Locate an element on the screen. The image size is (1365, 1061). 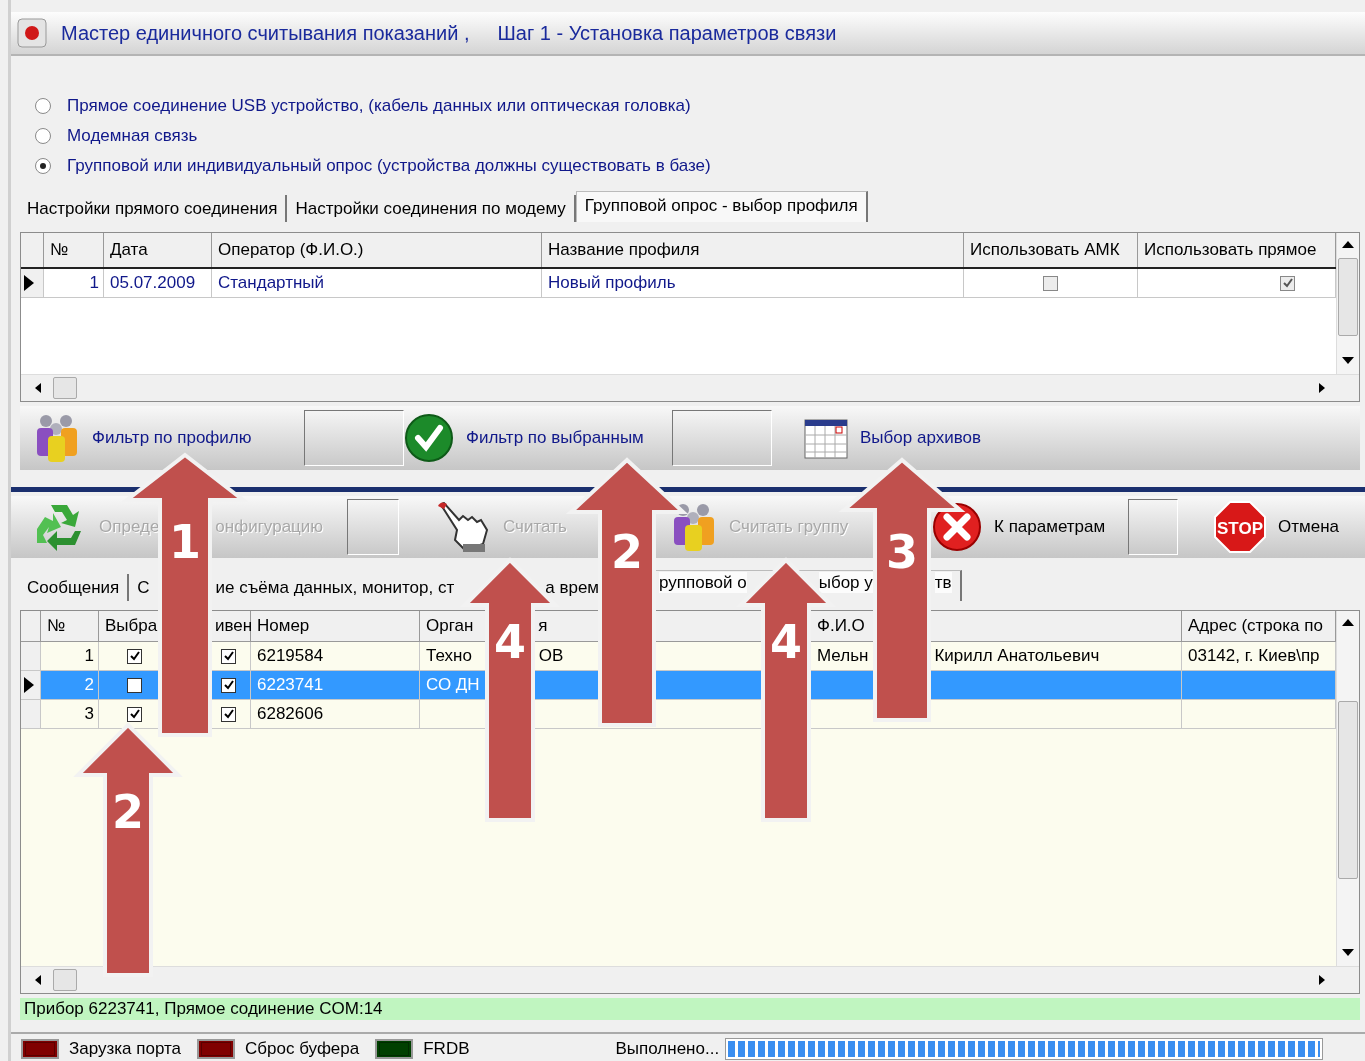
indicator-label: Сброс буфера is located at coordinates (302, 1049).